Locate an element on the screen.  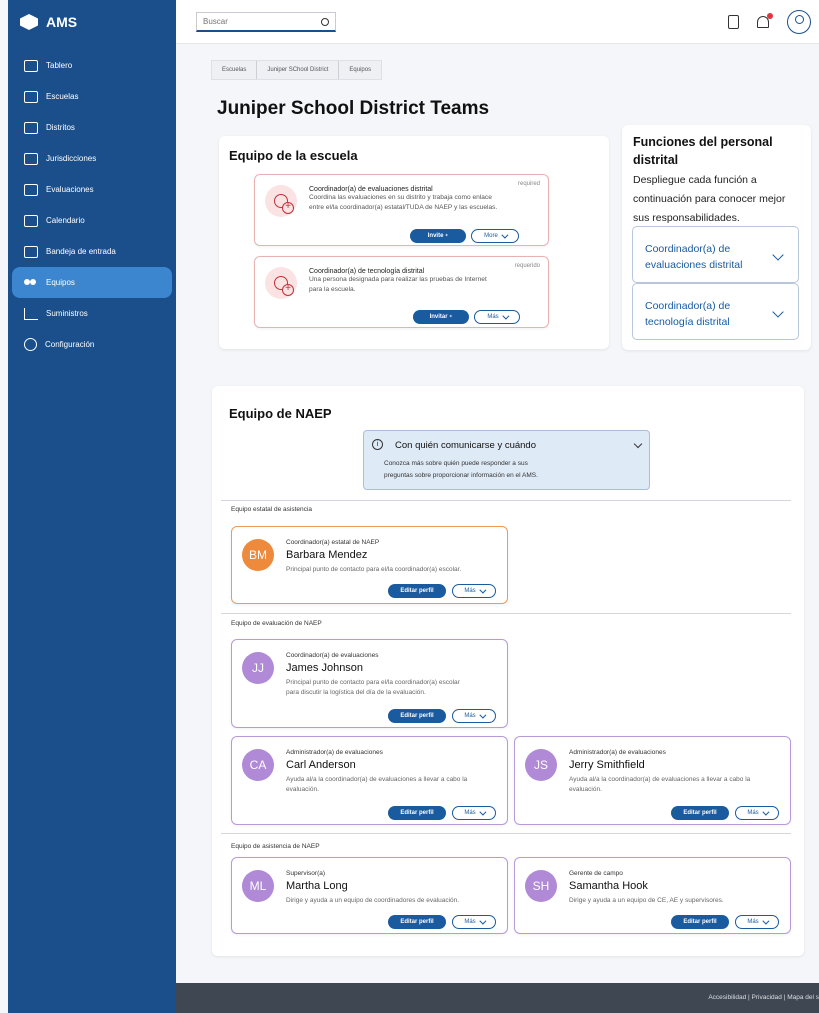
person-name: Martha Long is located at coordinates (317, 886).